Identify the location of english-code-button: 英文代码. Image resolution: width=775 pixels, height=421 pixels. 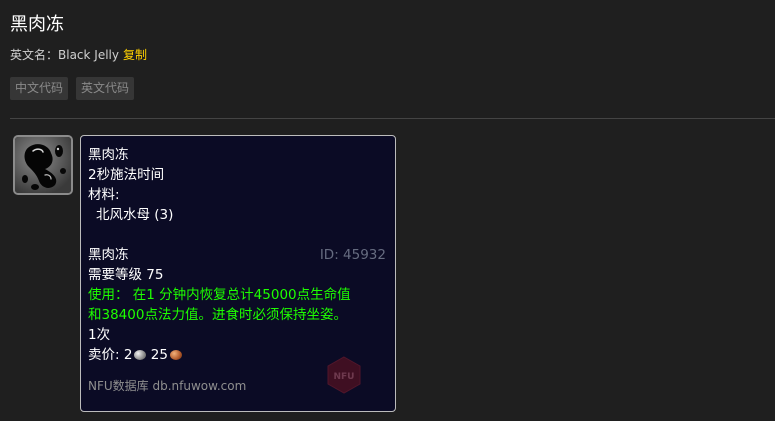
(105, 88).